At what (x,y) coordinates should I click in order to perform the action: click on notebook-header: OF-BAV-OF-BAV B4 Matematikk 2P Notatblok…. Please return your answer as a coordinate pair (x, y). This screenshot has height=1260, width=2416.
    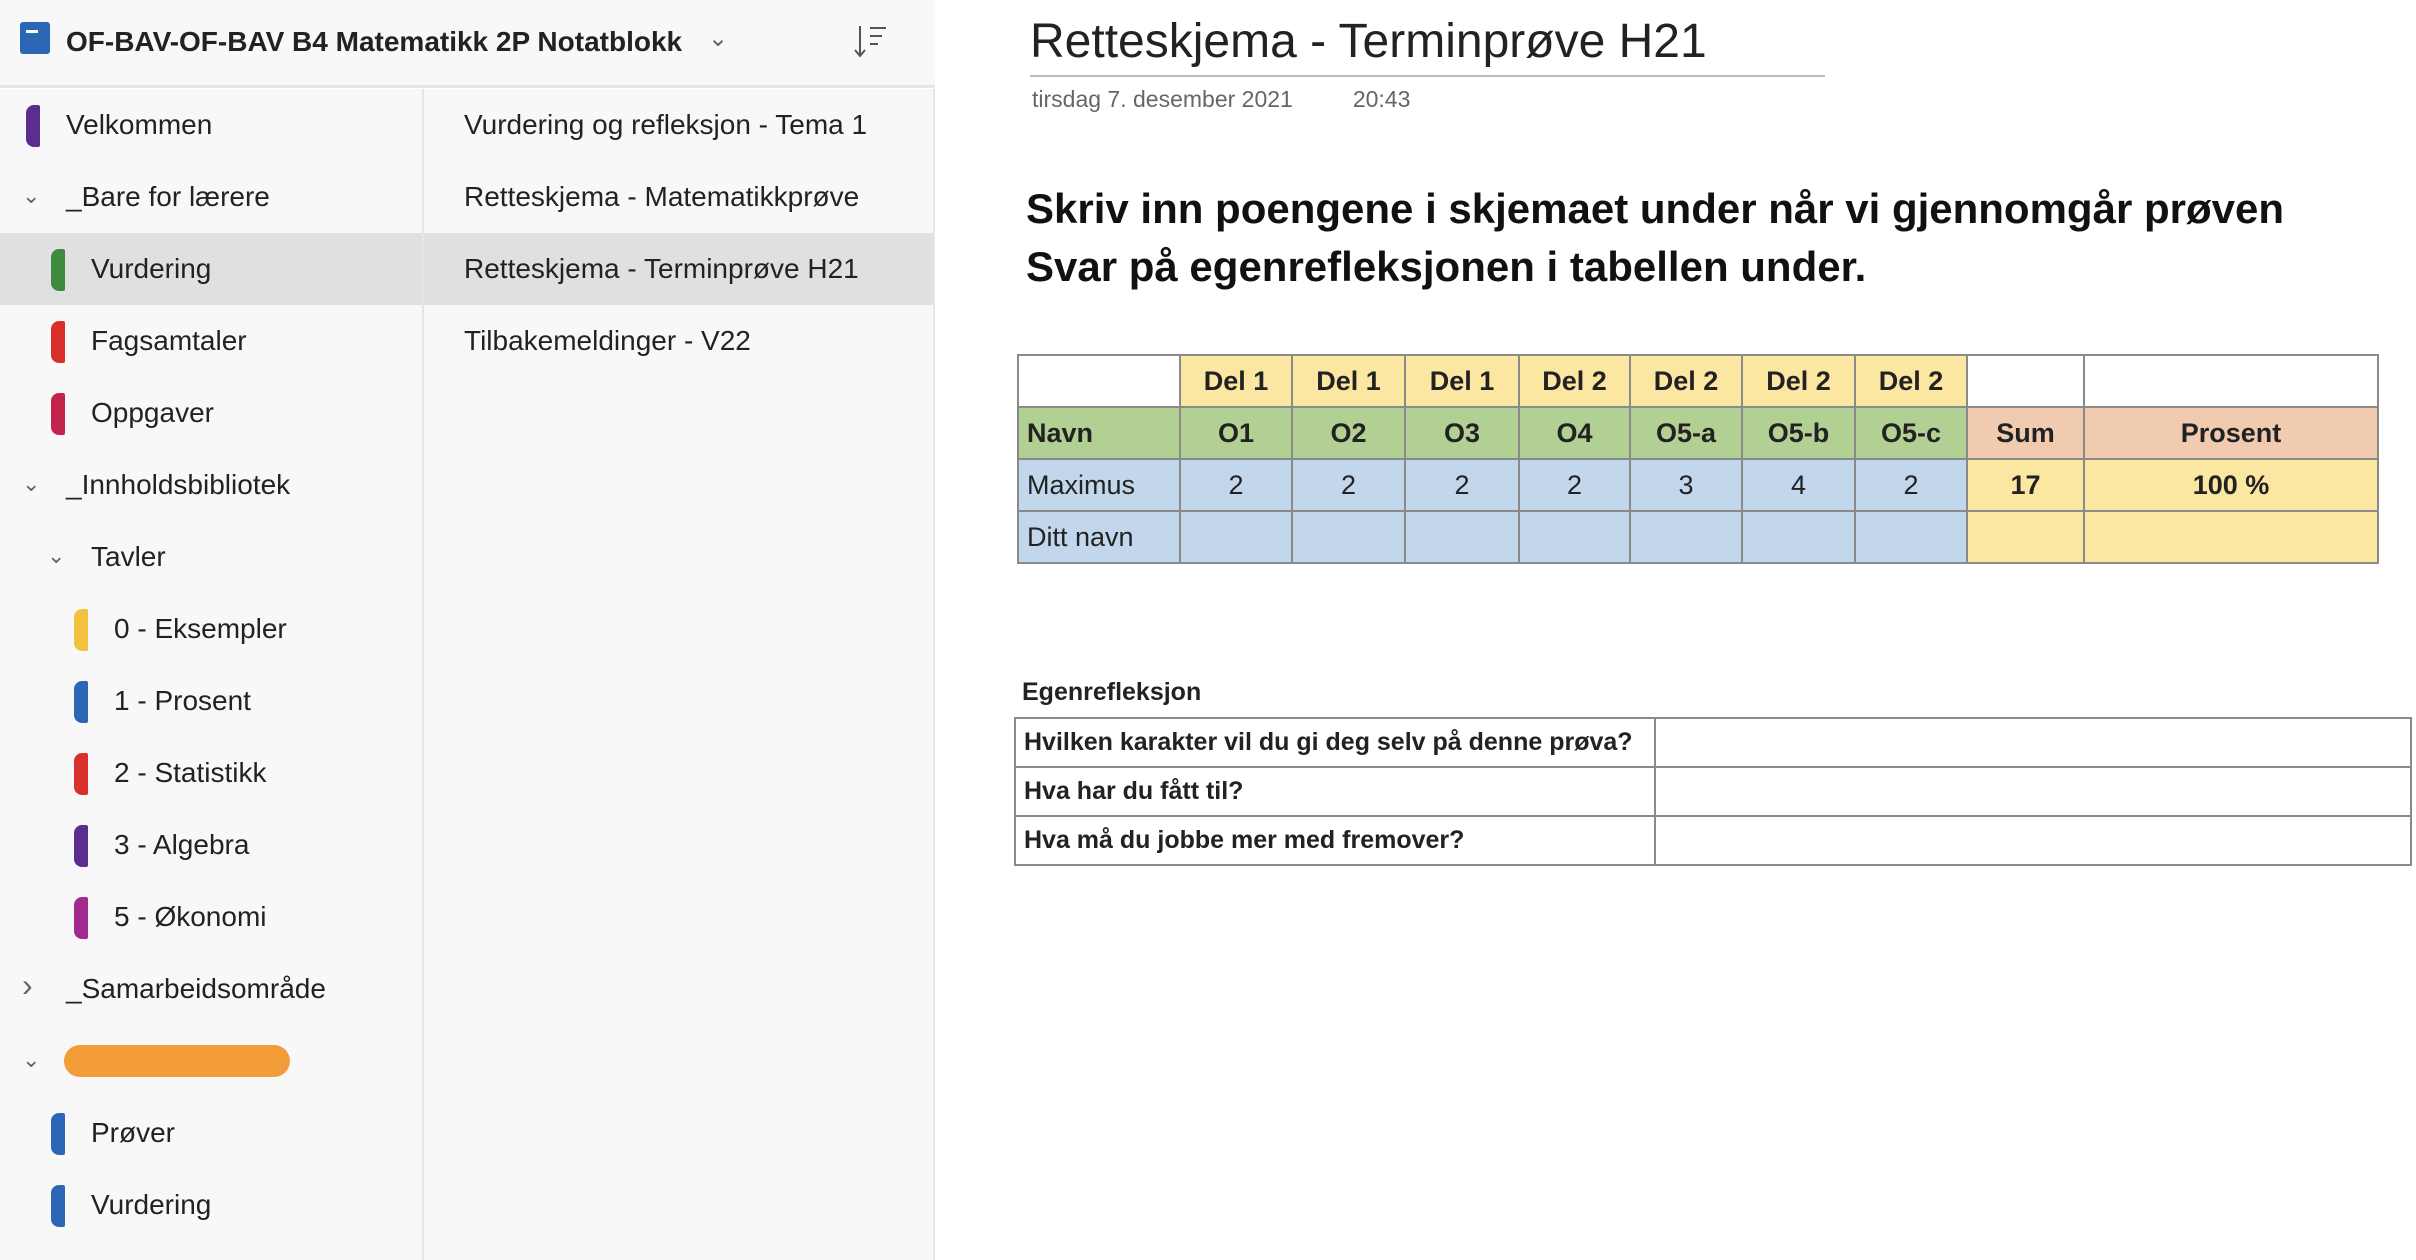
    Looking at the image, I should click on (467, 44).